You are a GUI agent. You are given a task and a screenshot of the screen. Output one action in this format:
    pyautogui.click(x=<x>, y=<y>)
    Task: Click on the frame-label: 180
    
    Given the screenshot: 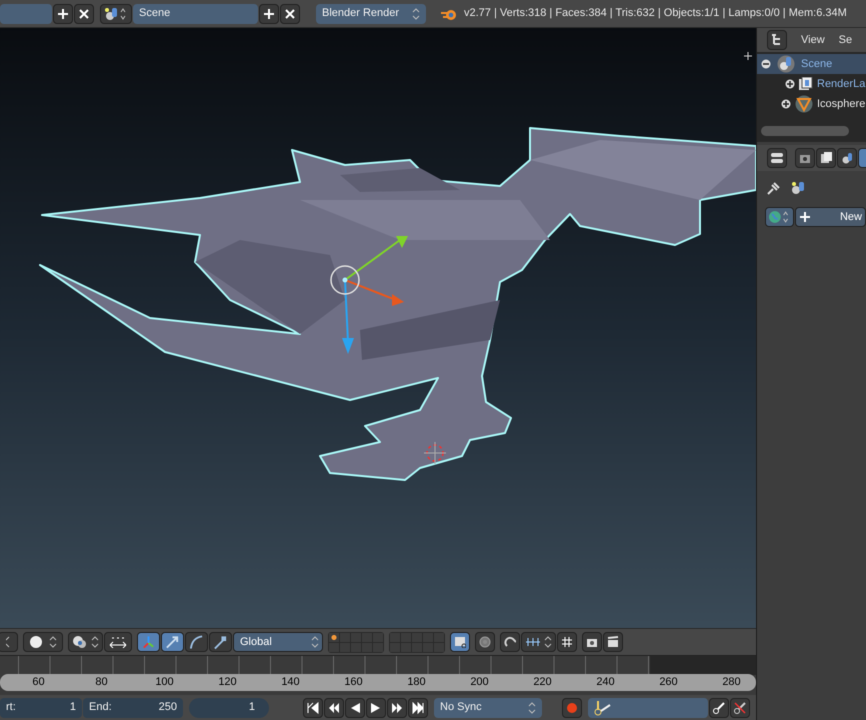 What is the action you would take?
    pyautogui.click(x=416, y=682)
    